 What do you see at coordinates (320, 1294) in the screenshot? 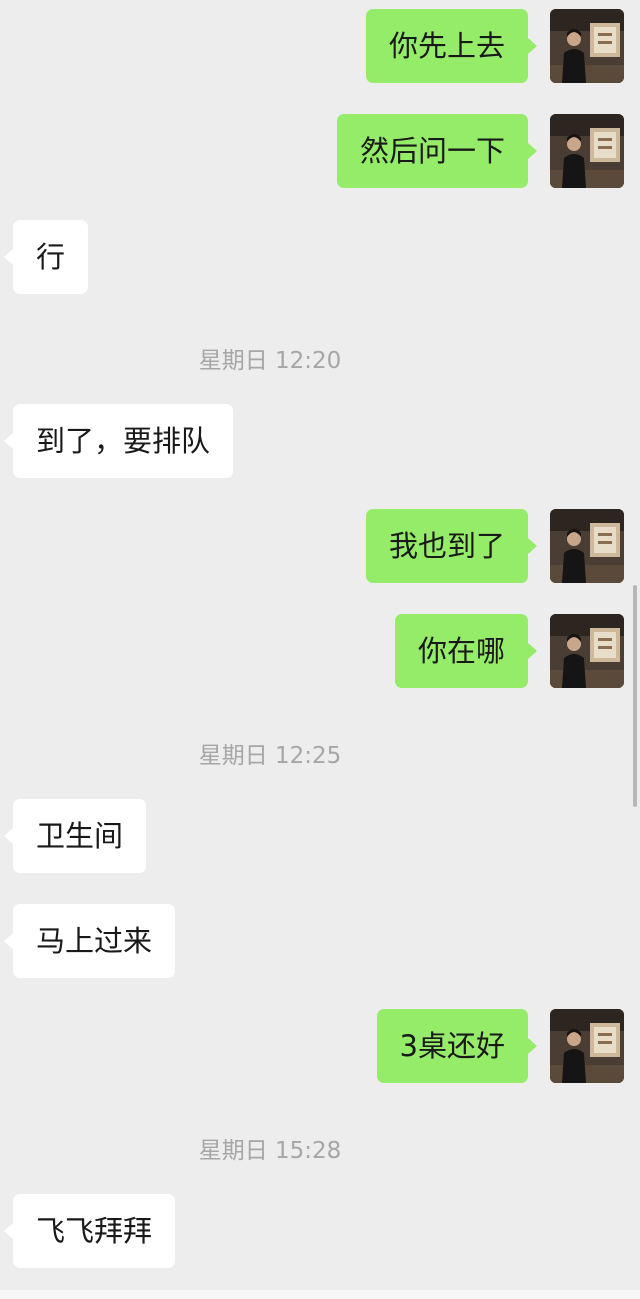
I see `bottom-edge-divider` at bounding box center [320, 1294].